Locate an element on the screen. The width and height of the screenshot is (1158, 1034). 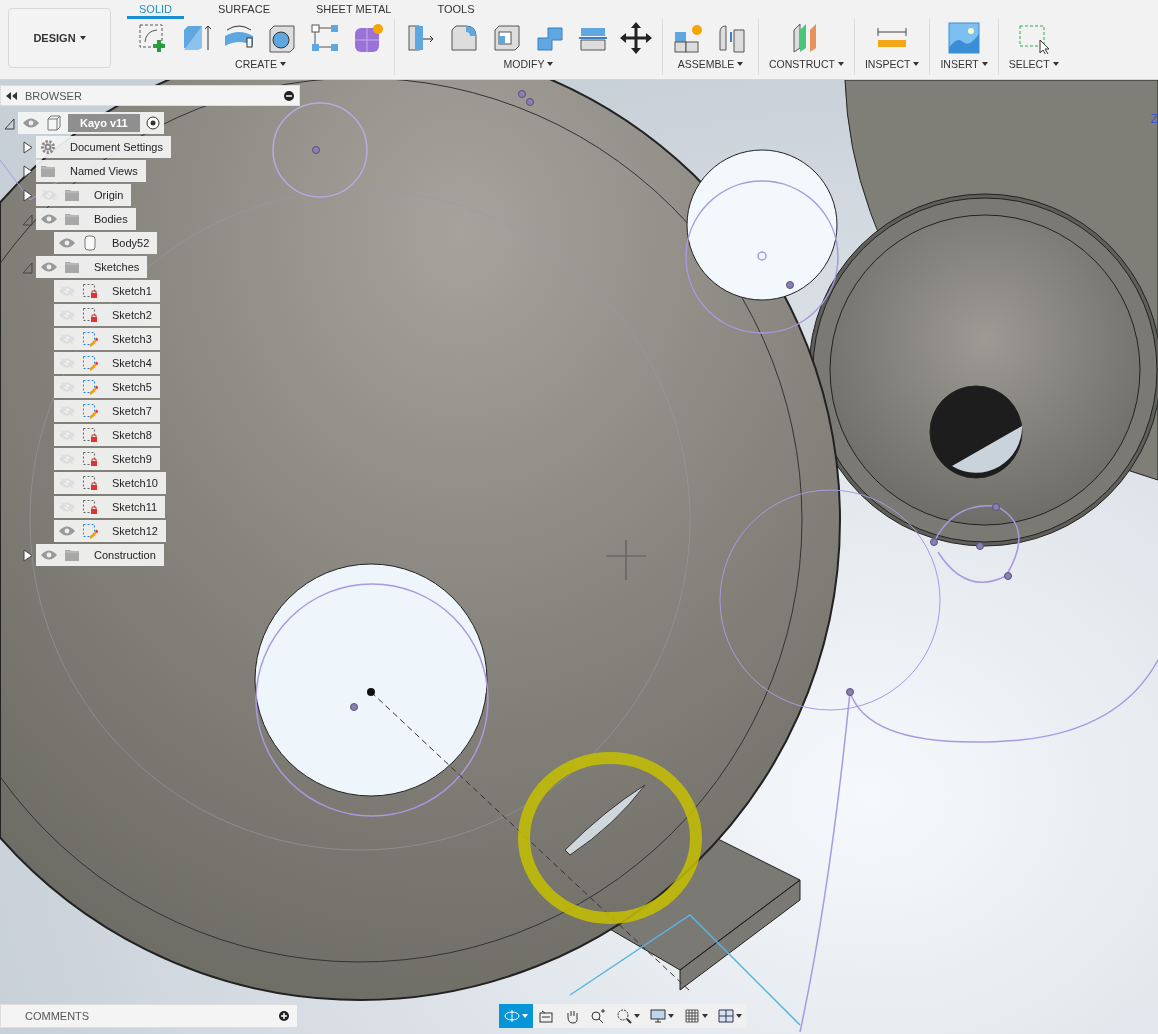
browser-node: Sketch3 is located at coordinates (107, 339).